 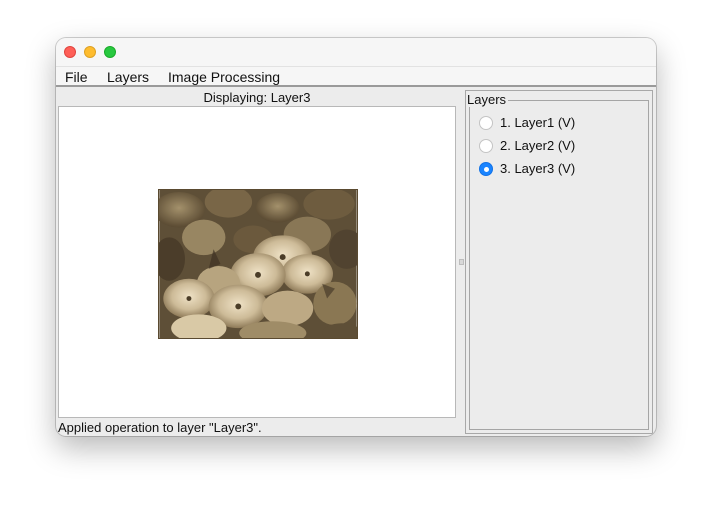 What do you see at coordinates (110, 52) in the screenshot?
I see `maximize-window-button` at bounding box center [110, 52].